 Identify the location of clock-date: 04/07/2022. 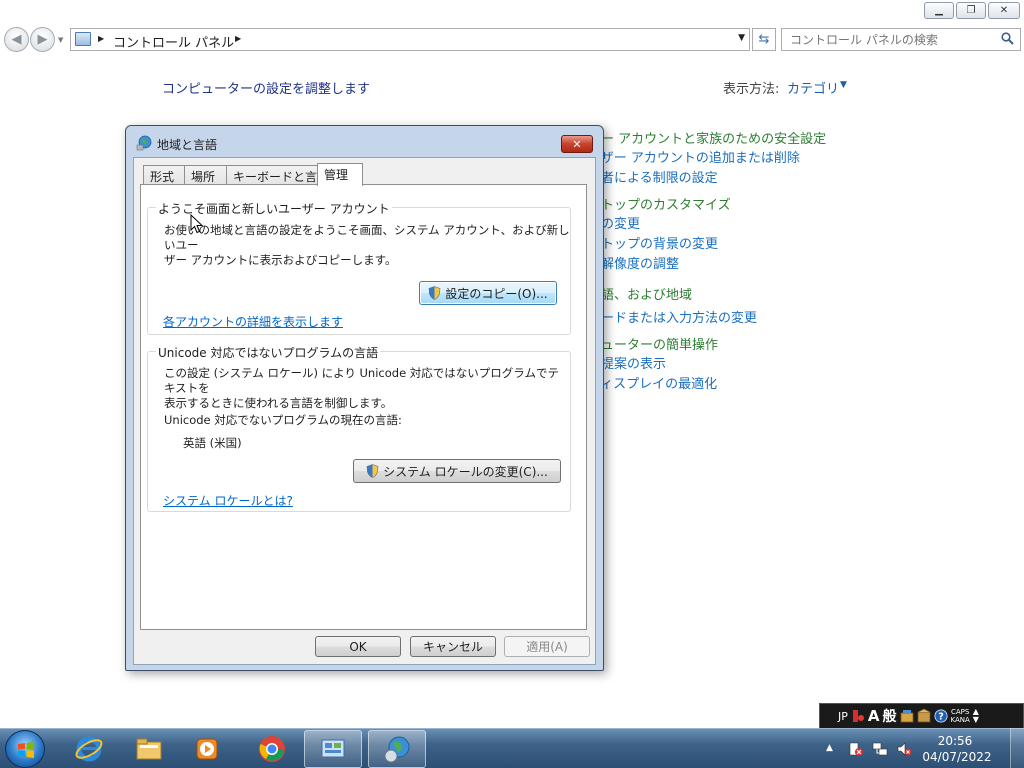
(957, 757).